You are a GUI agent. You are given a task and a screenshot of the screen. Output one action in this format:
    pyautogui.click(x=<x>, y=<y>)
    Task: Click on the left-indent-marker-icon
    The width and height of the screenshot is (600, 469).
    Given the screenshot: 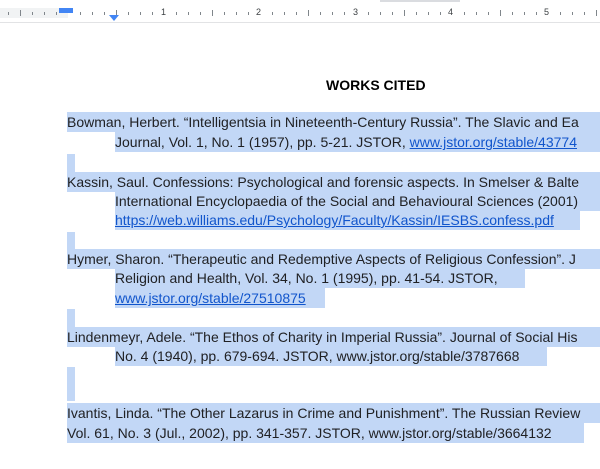 What is the action you would take?
    pyautogui.click(x=114, y=18)
    